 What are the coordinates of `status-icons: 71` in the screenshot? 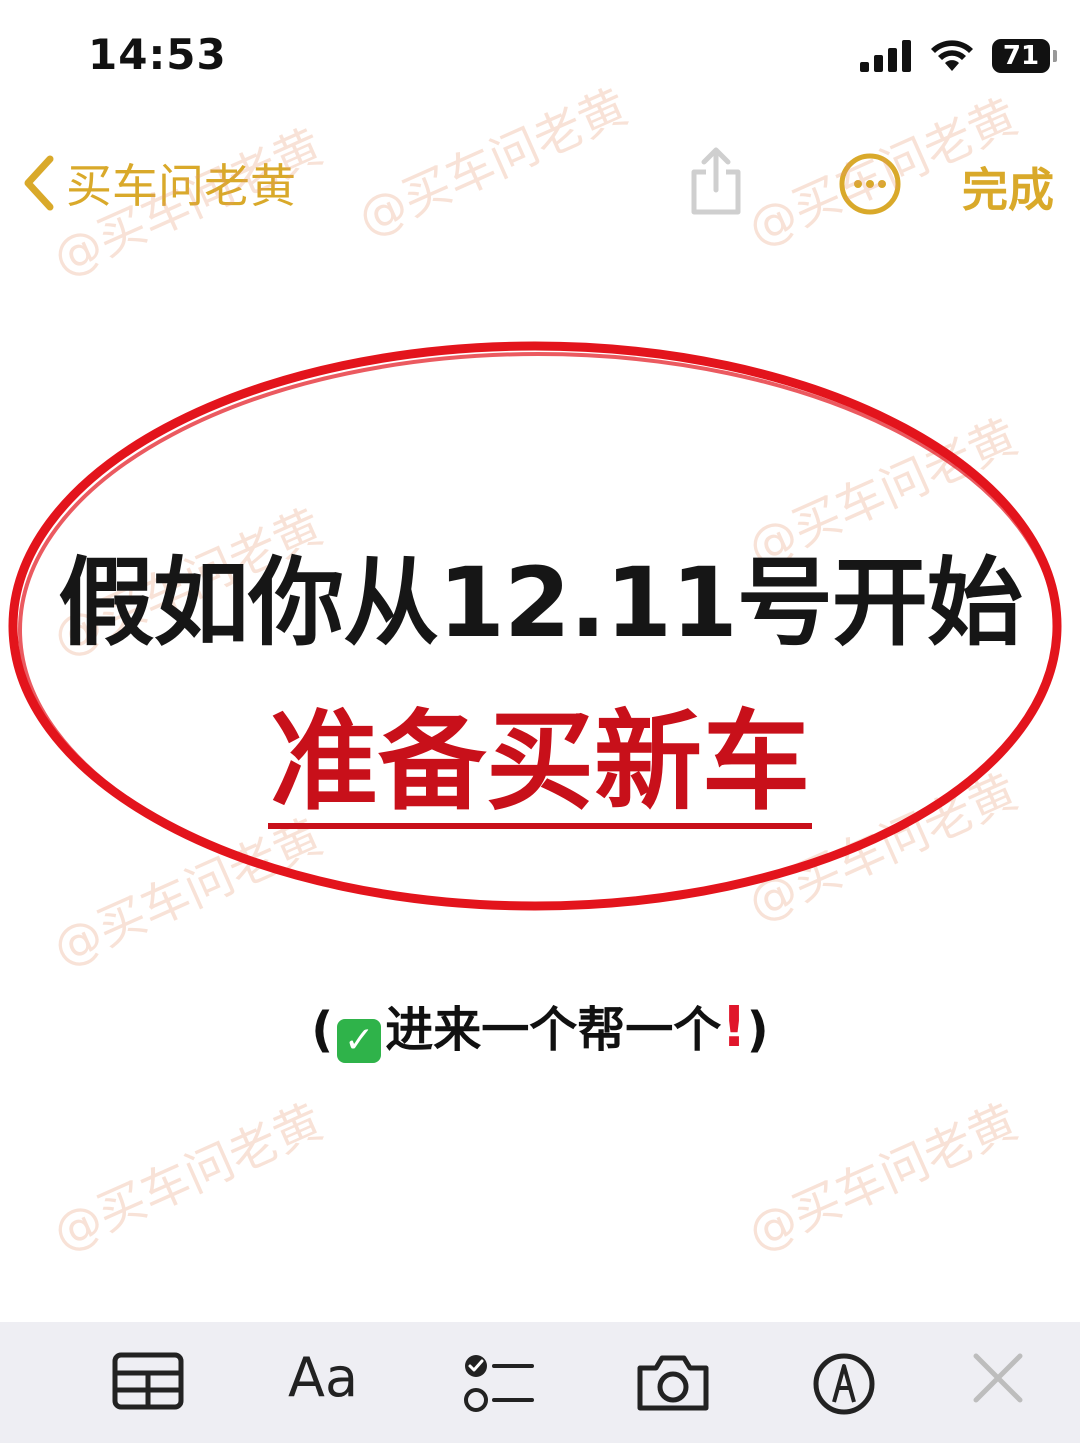 It's located at (958, 56).